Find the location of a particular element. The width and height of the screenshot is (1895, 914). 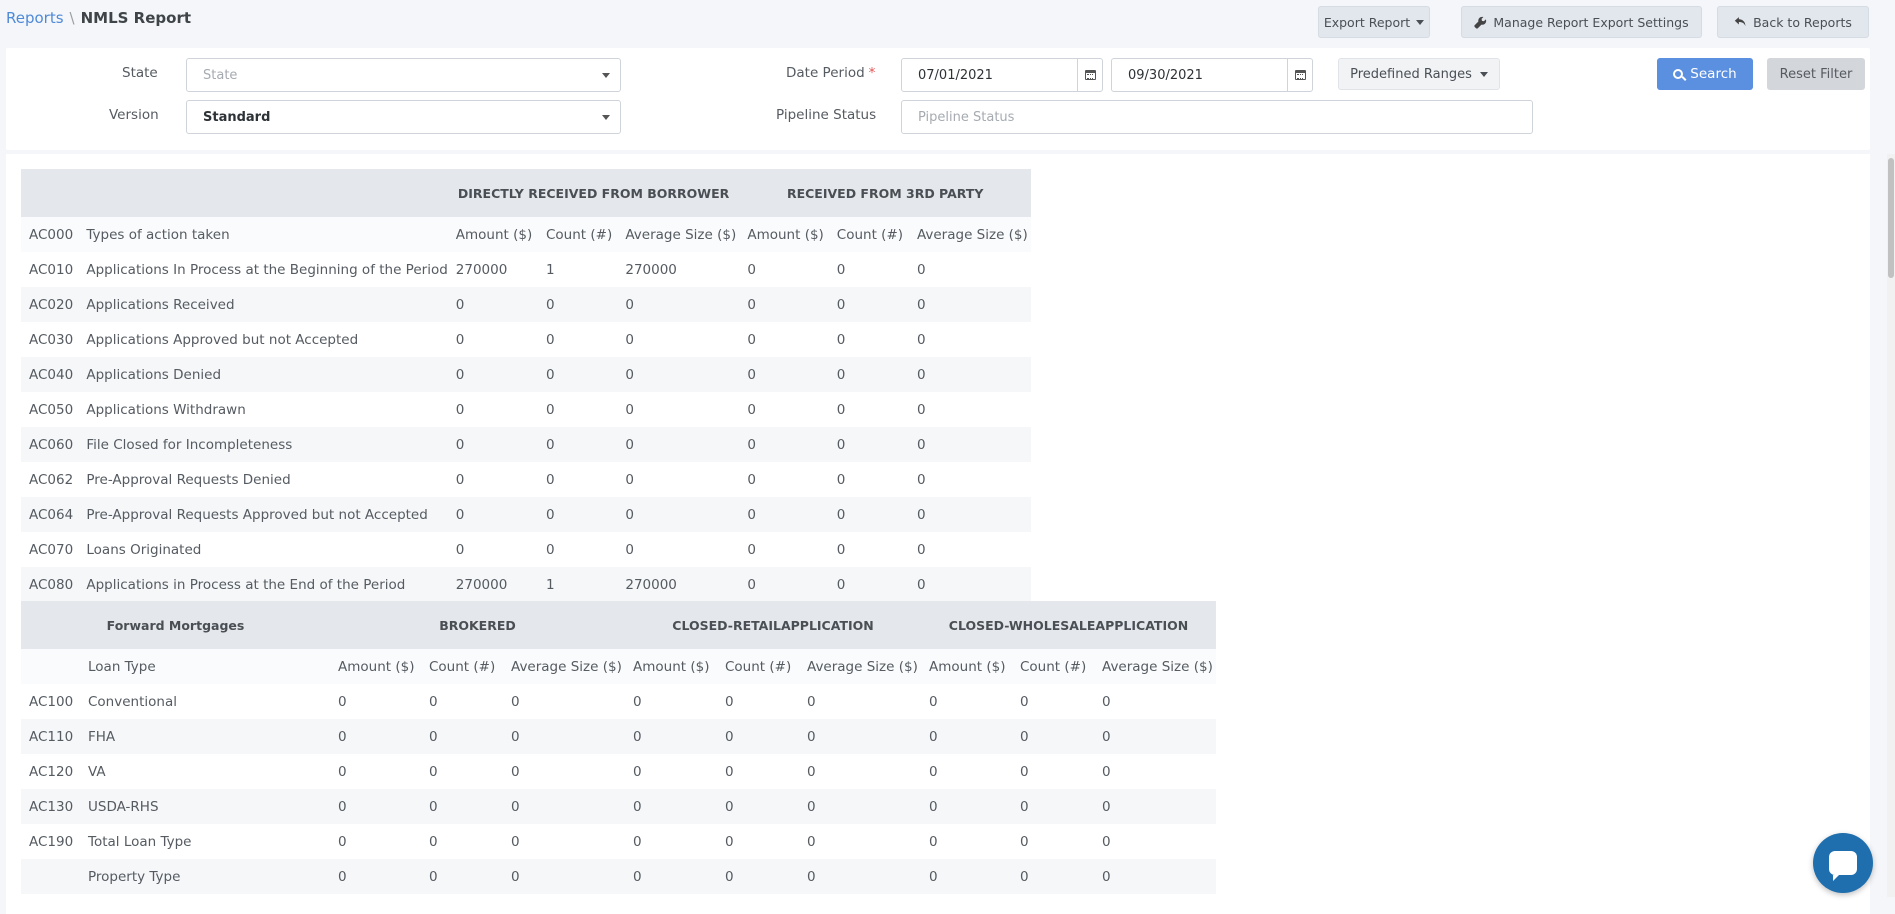

back-to-reports-label: Back to Reports is located at coordinates (1802, 22).